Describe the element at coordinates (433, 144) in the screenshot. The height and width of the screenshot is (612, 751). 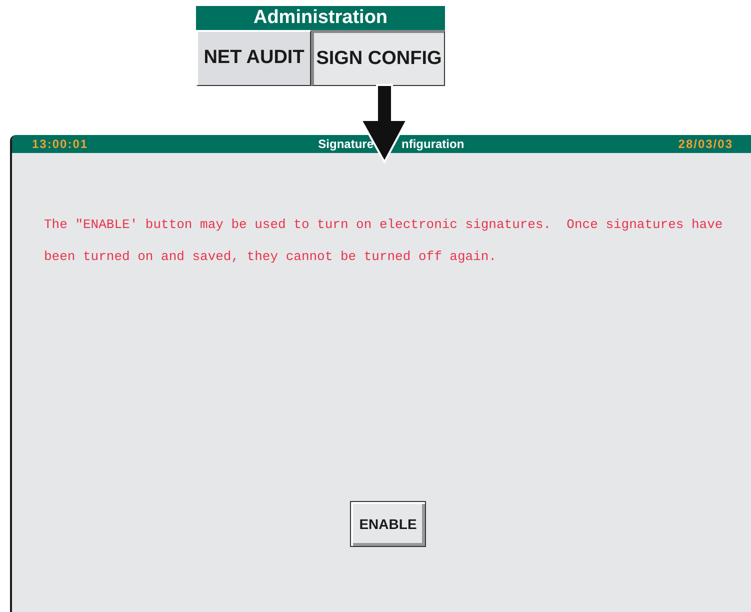
I see `screen-title: nfiguration` at that location.